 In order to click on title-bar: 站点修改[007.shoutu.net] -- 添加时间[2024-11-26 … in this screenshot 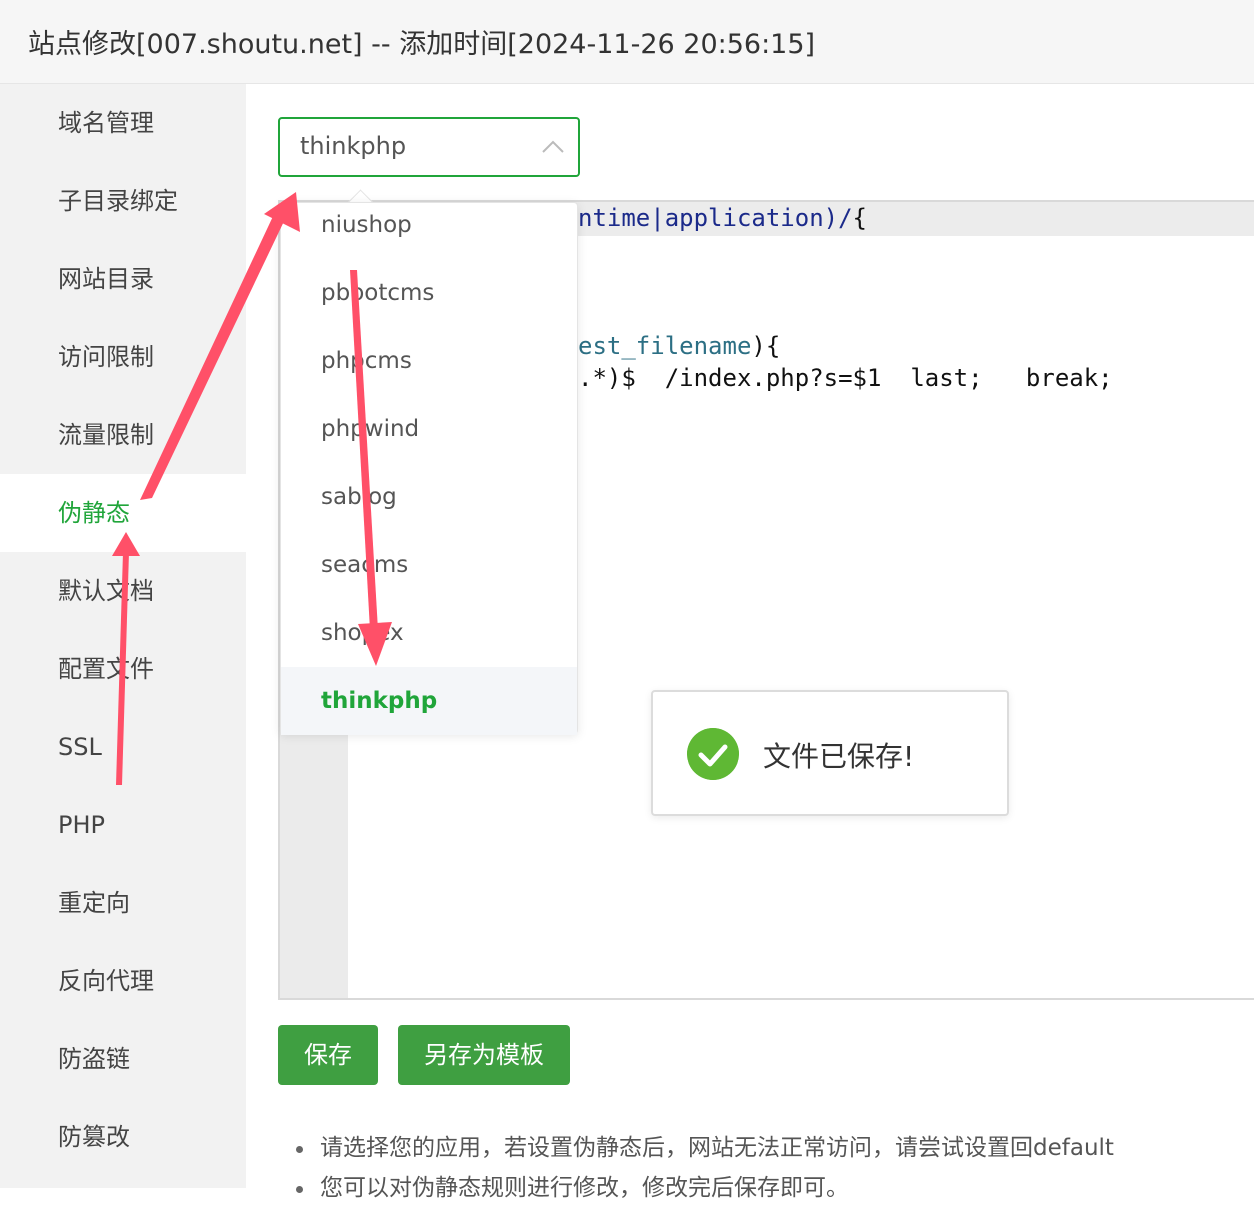, I will do `click(627, 42)`.